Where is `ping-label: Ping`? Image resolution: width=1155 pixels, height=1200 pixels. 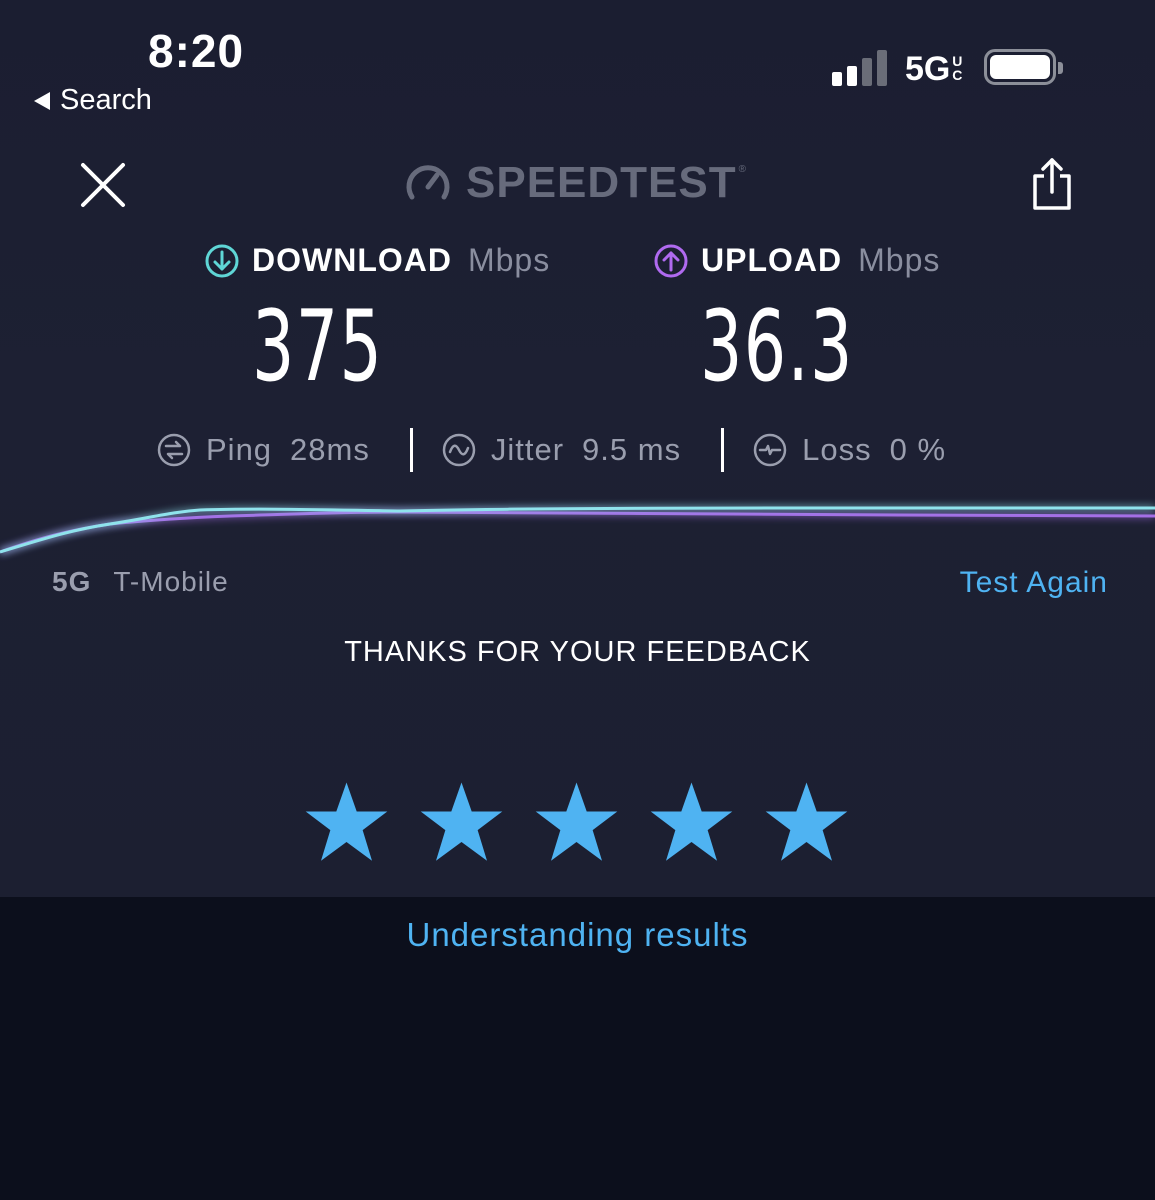
ping-label: Ping is located at coordinates (239, 449).